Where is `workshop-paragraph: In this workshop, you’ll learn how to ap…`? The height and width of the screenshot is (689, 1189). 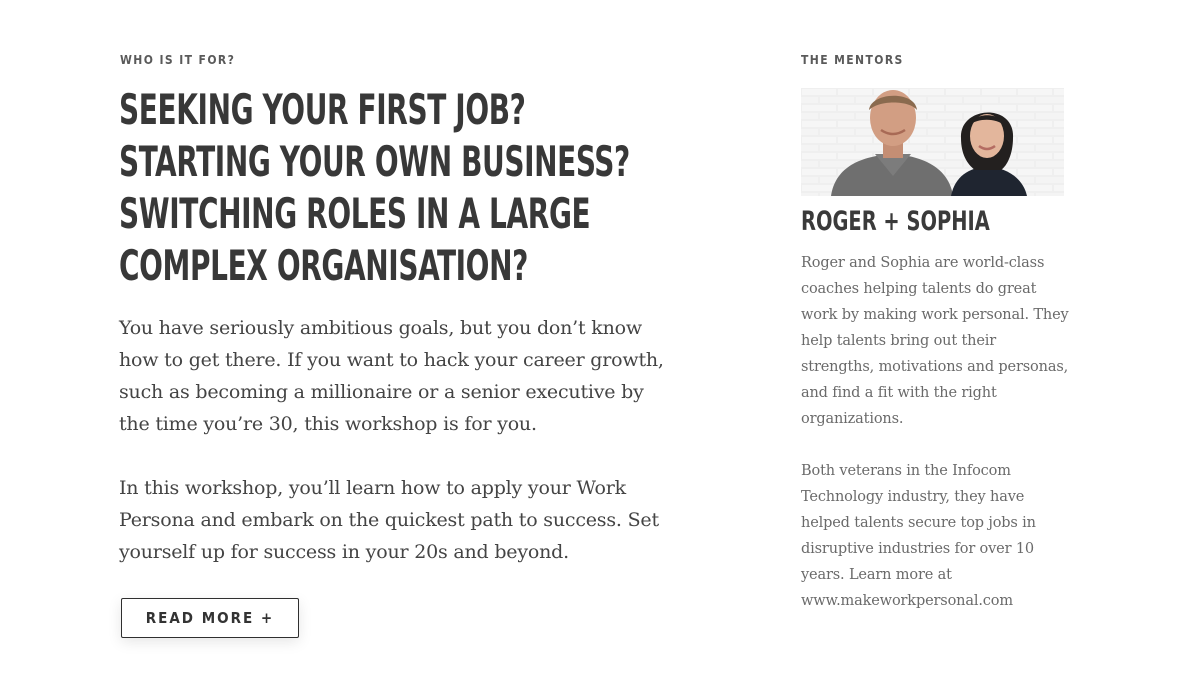 workshop-paragraph: In this workshop, you’ll learn how to ap… is located at coordinates (389, 520).